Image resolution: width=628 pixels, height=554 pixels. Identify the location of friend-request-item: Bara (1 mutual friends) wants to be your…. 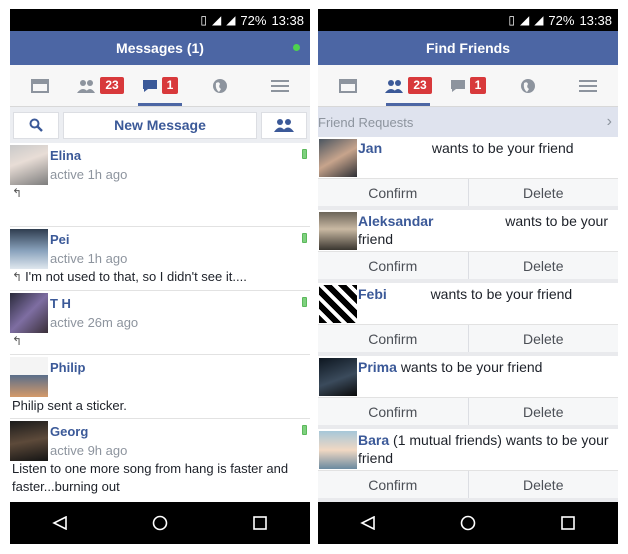
(468, 465).